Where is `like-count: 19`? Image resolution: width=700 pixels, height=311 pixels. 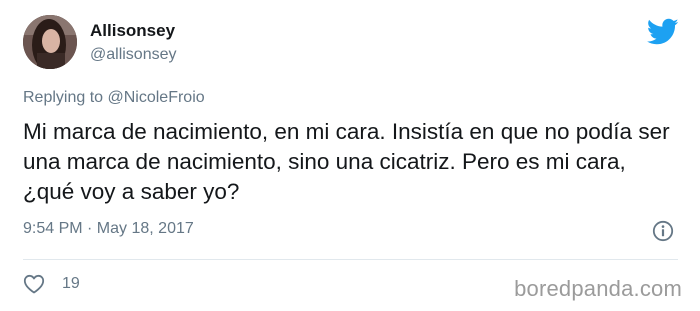
like-count: 19 is located at coordinates (71, 283).